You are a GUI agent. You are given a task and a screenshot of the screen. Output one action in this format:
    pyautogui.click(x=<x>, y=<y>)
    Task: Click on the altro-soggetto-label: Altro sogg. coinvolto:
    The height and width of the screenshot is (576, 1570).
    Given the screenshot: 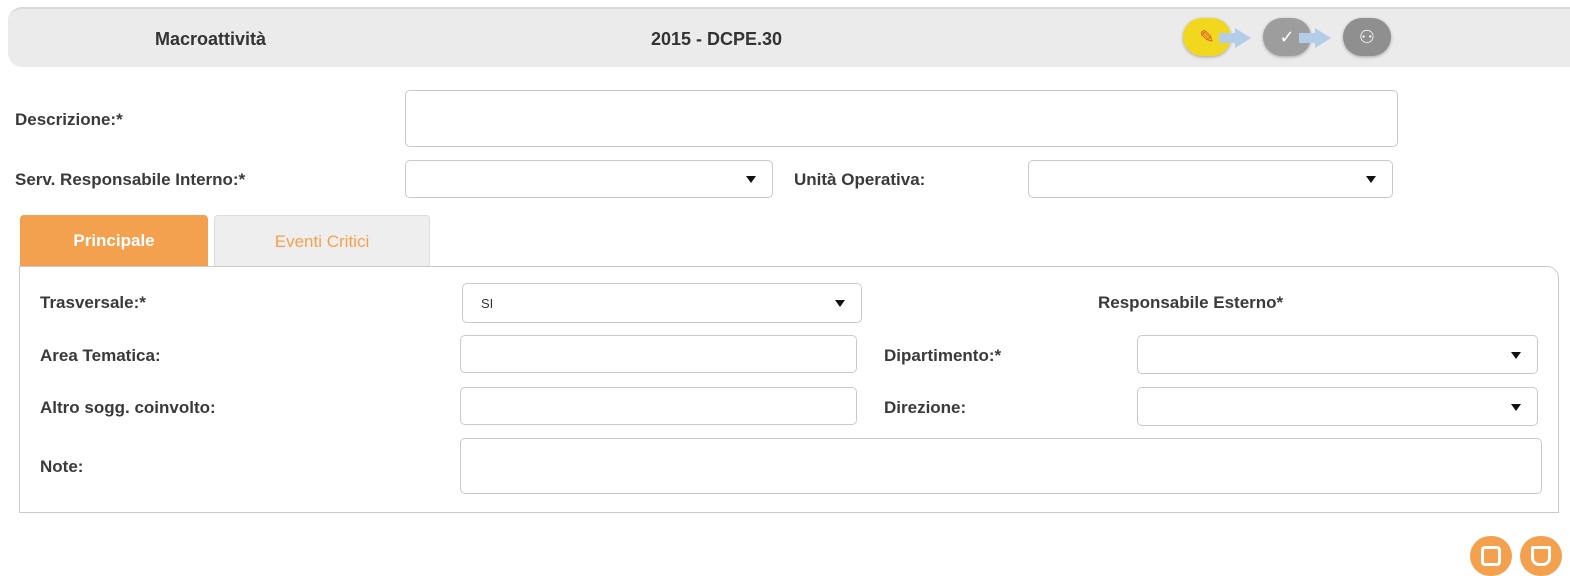 What is the action you would take?
    pyautogui.click(x=128, y=407)
    